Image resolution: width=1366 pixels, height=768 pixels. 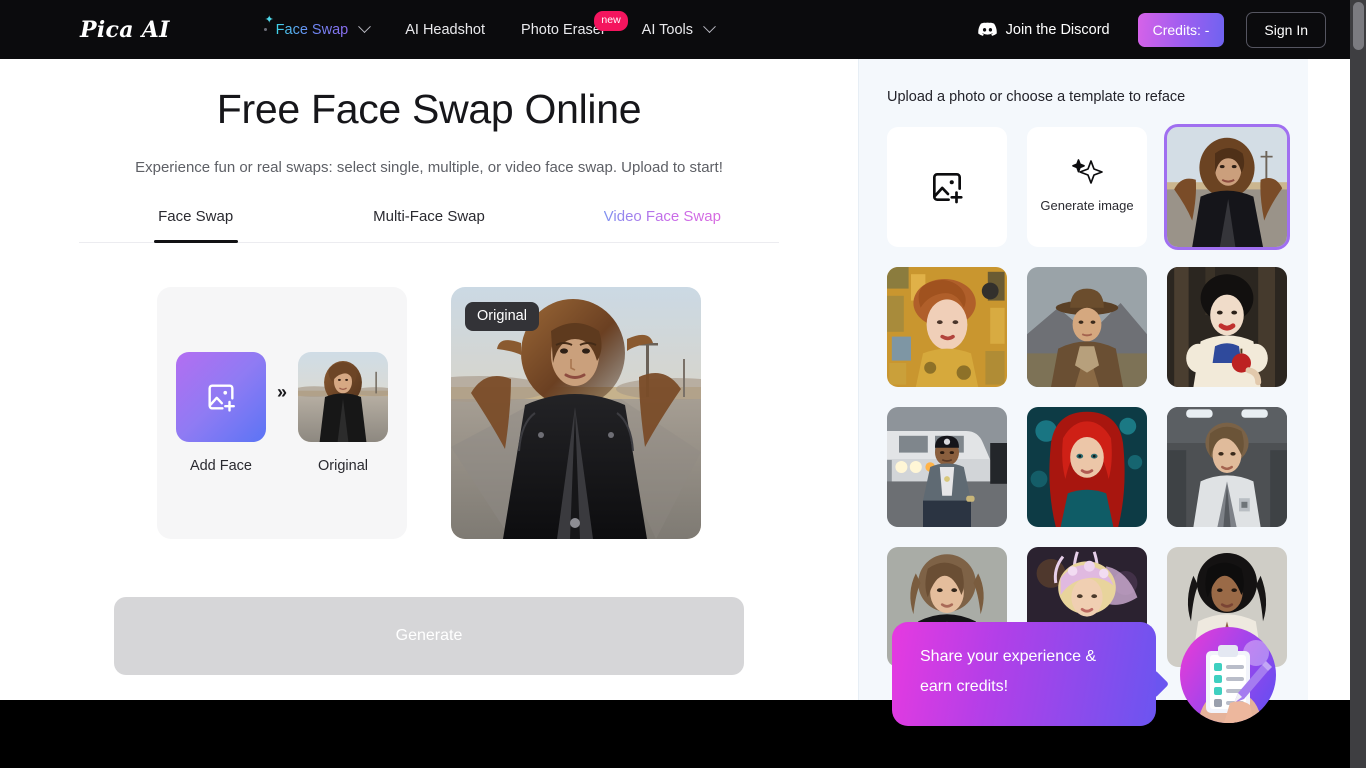 I want to click on template-card-cowboy, so click(x=1087, y=327).